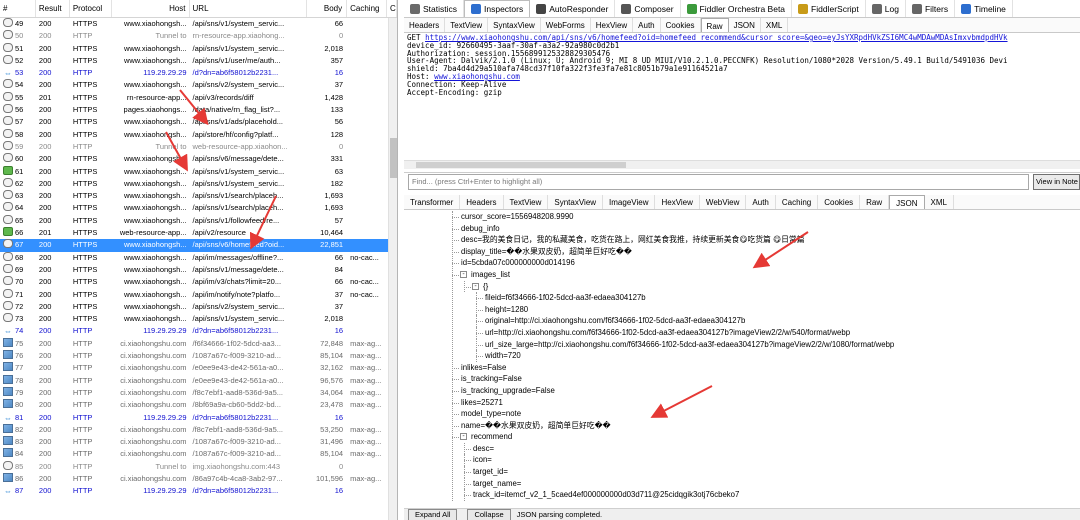 The width and height of the screenshot is (1080, 520). What do you see at coordinates (907, 202) in the screenshot?
I see `response-tab-json: JSON` at bounding box center [907, 202].